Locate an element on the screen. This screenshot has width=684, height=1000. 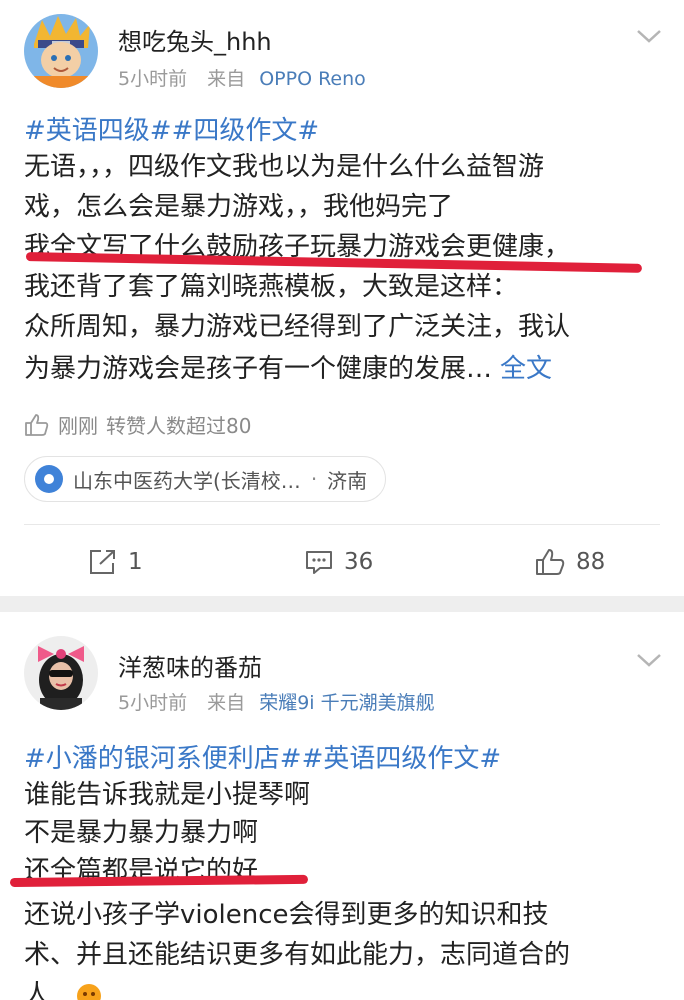
post-text-line: 谁能告诉我就是小提琴啊 is located at coordinates (167, 795).